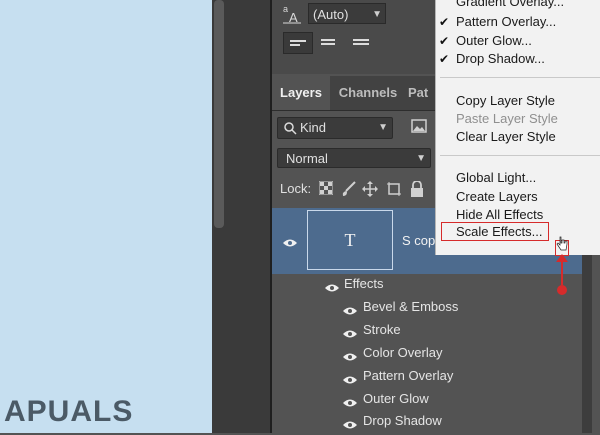  I want to click on lock-label: Lock:, so click(296, 188).